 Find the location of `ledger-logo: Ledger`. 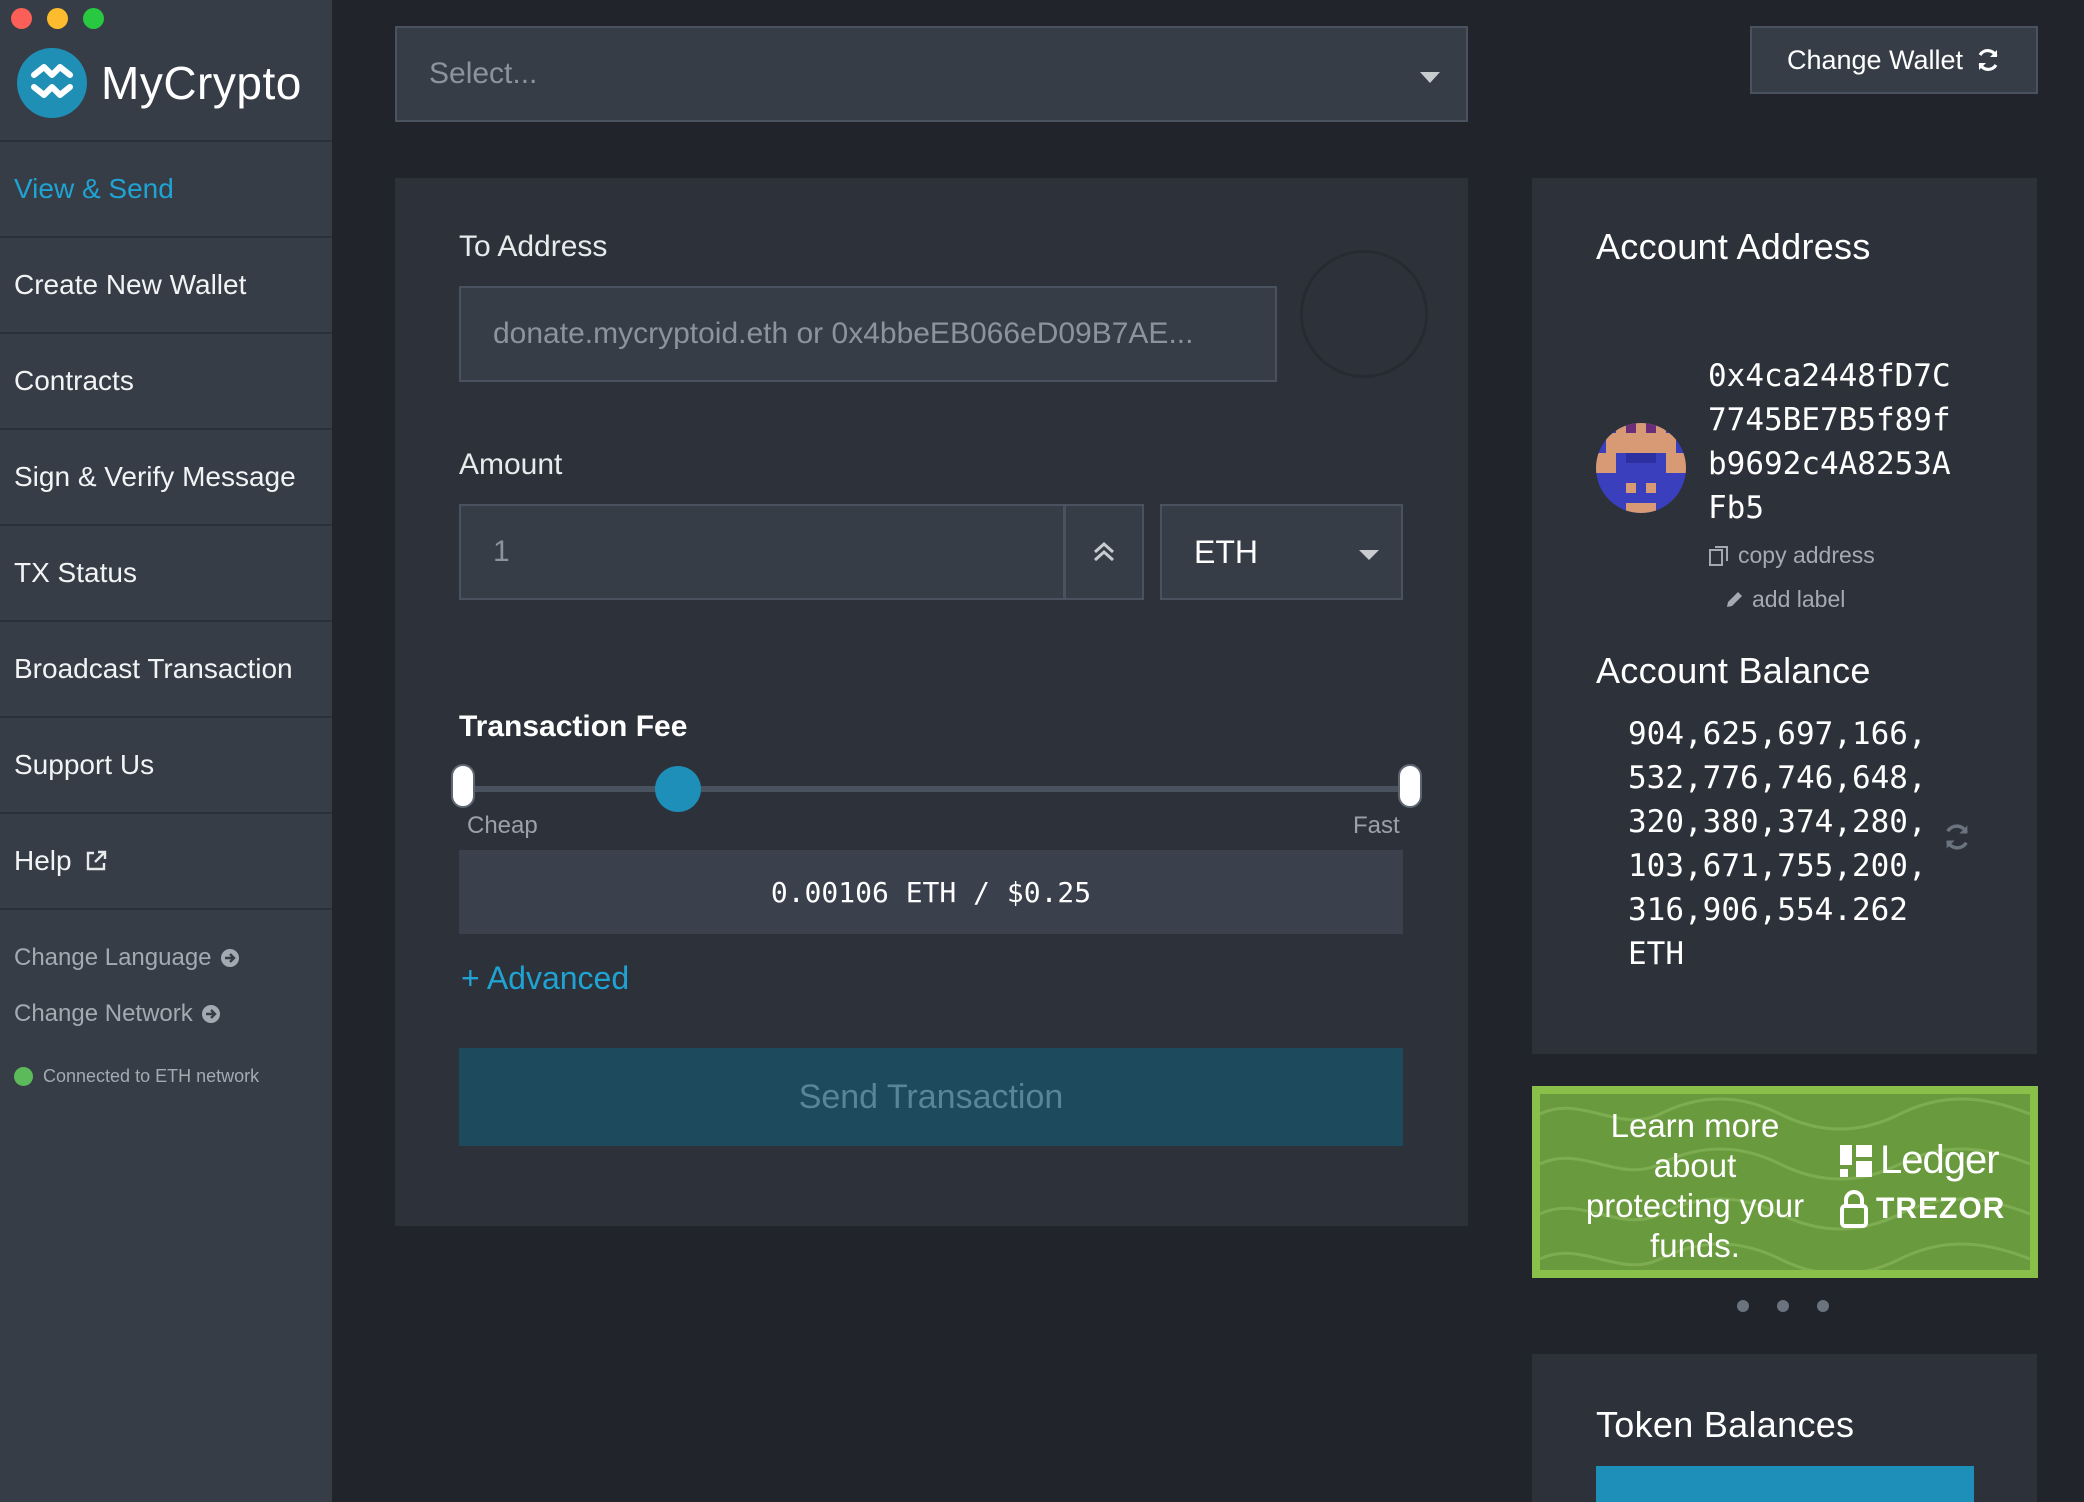

ledger-logo: Ledger is located at coordinates (1920, 1160).